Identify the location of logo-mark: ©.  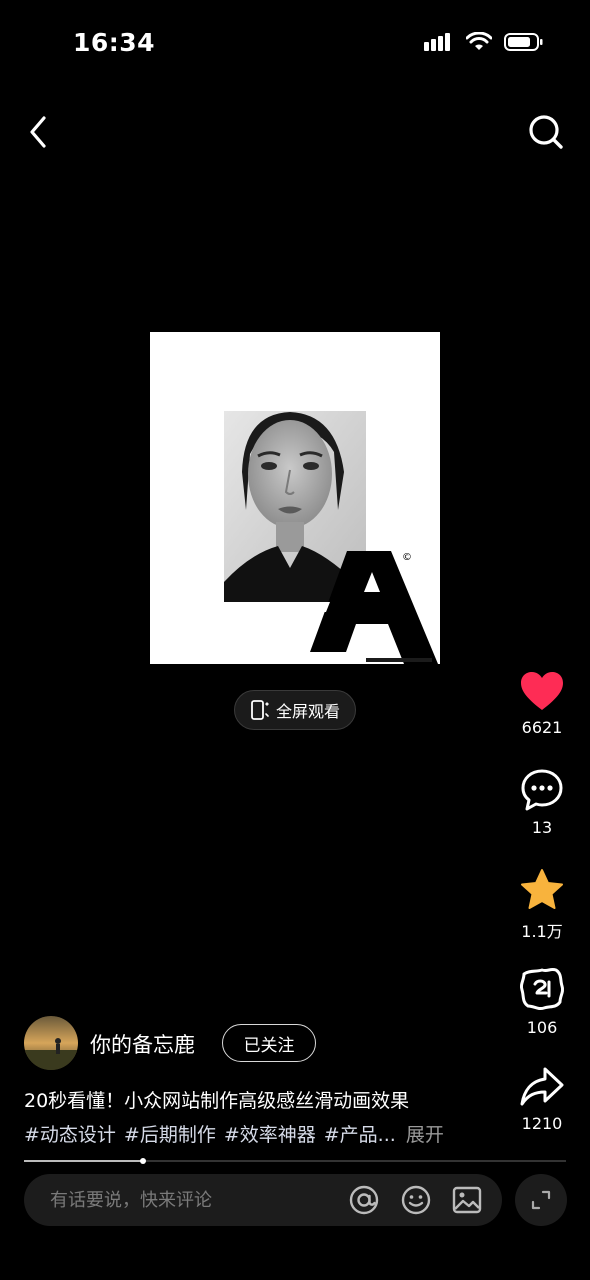
(407, 557).